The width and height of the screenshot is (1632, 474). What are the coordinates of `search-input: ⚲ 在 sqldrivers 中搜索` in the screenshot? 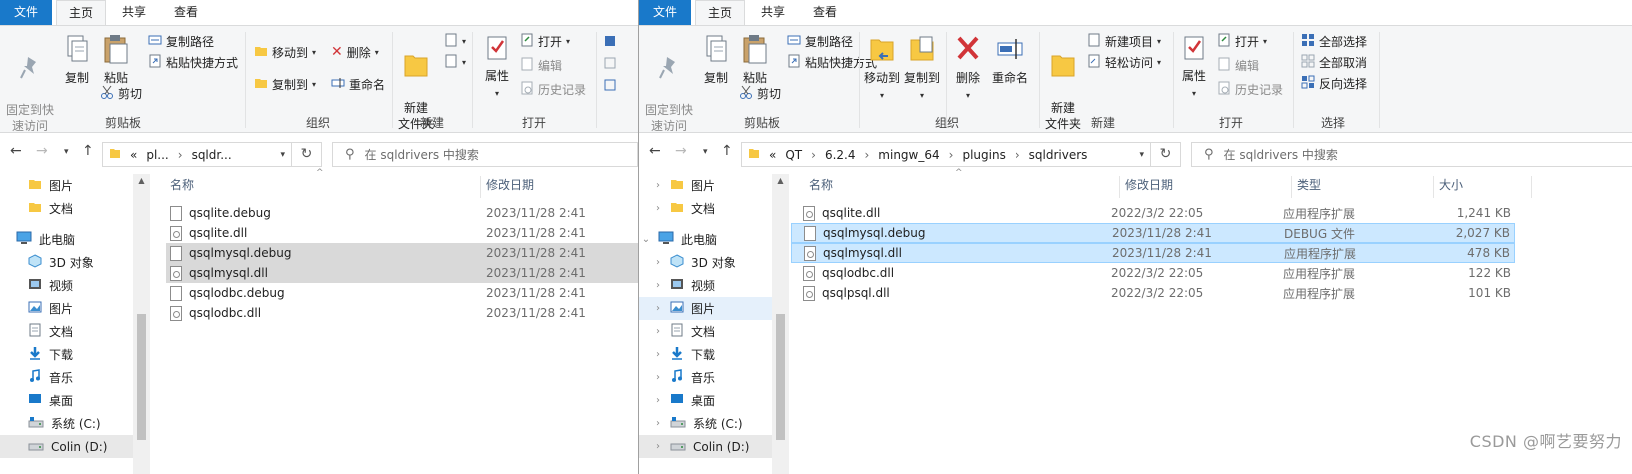 It's located at (1411, 154).